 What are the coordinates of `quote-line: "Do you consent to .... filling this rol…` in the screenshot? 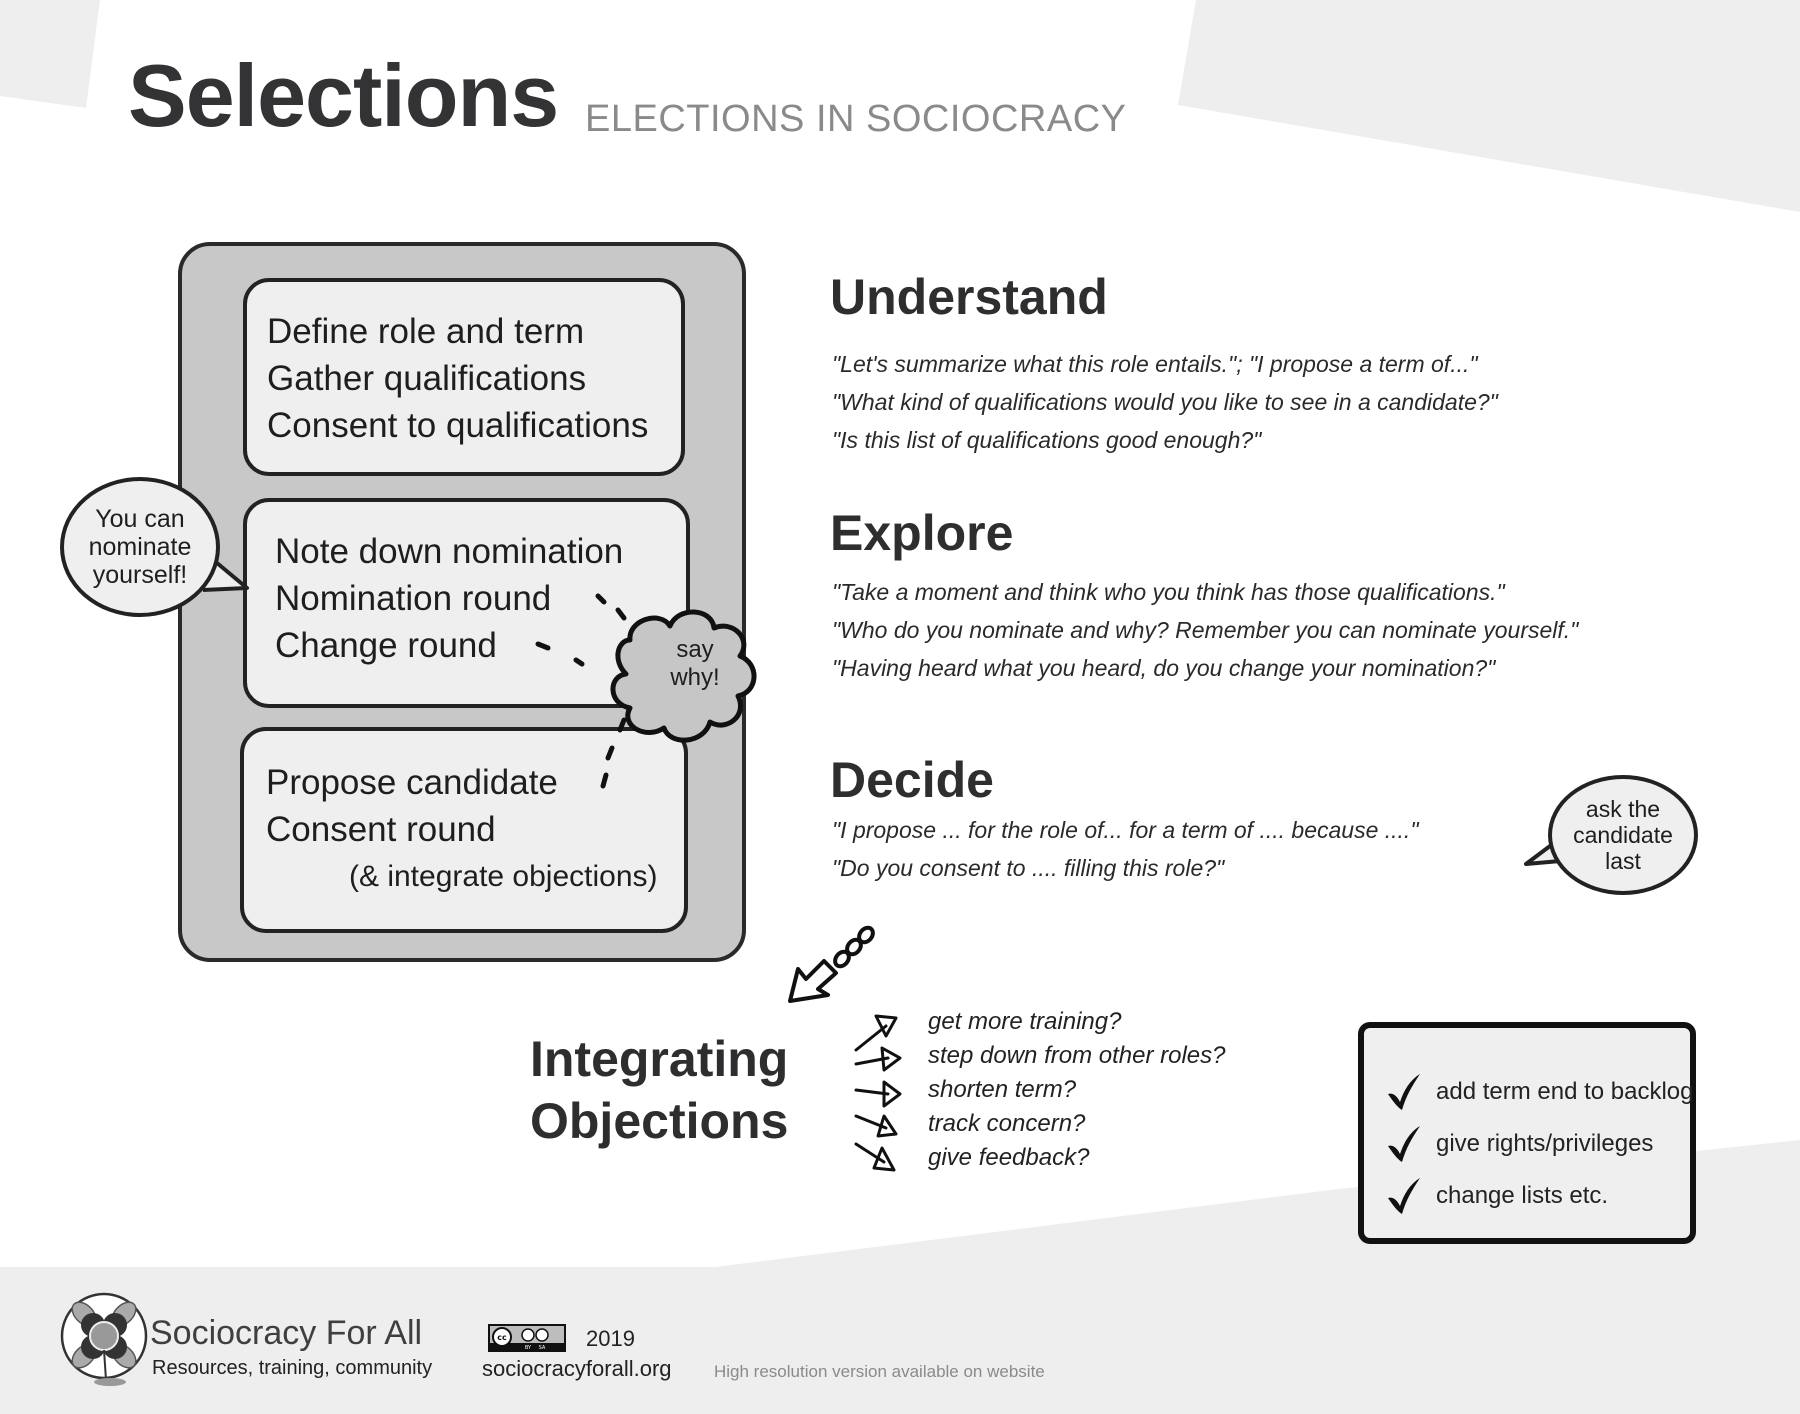 It's located at (1028, 868).